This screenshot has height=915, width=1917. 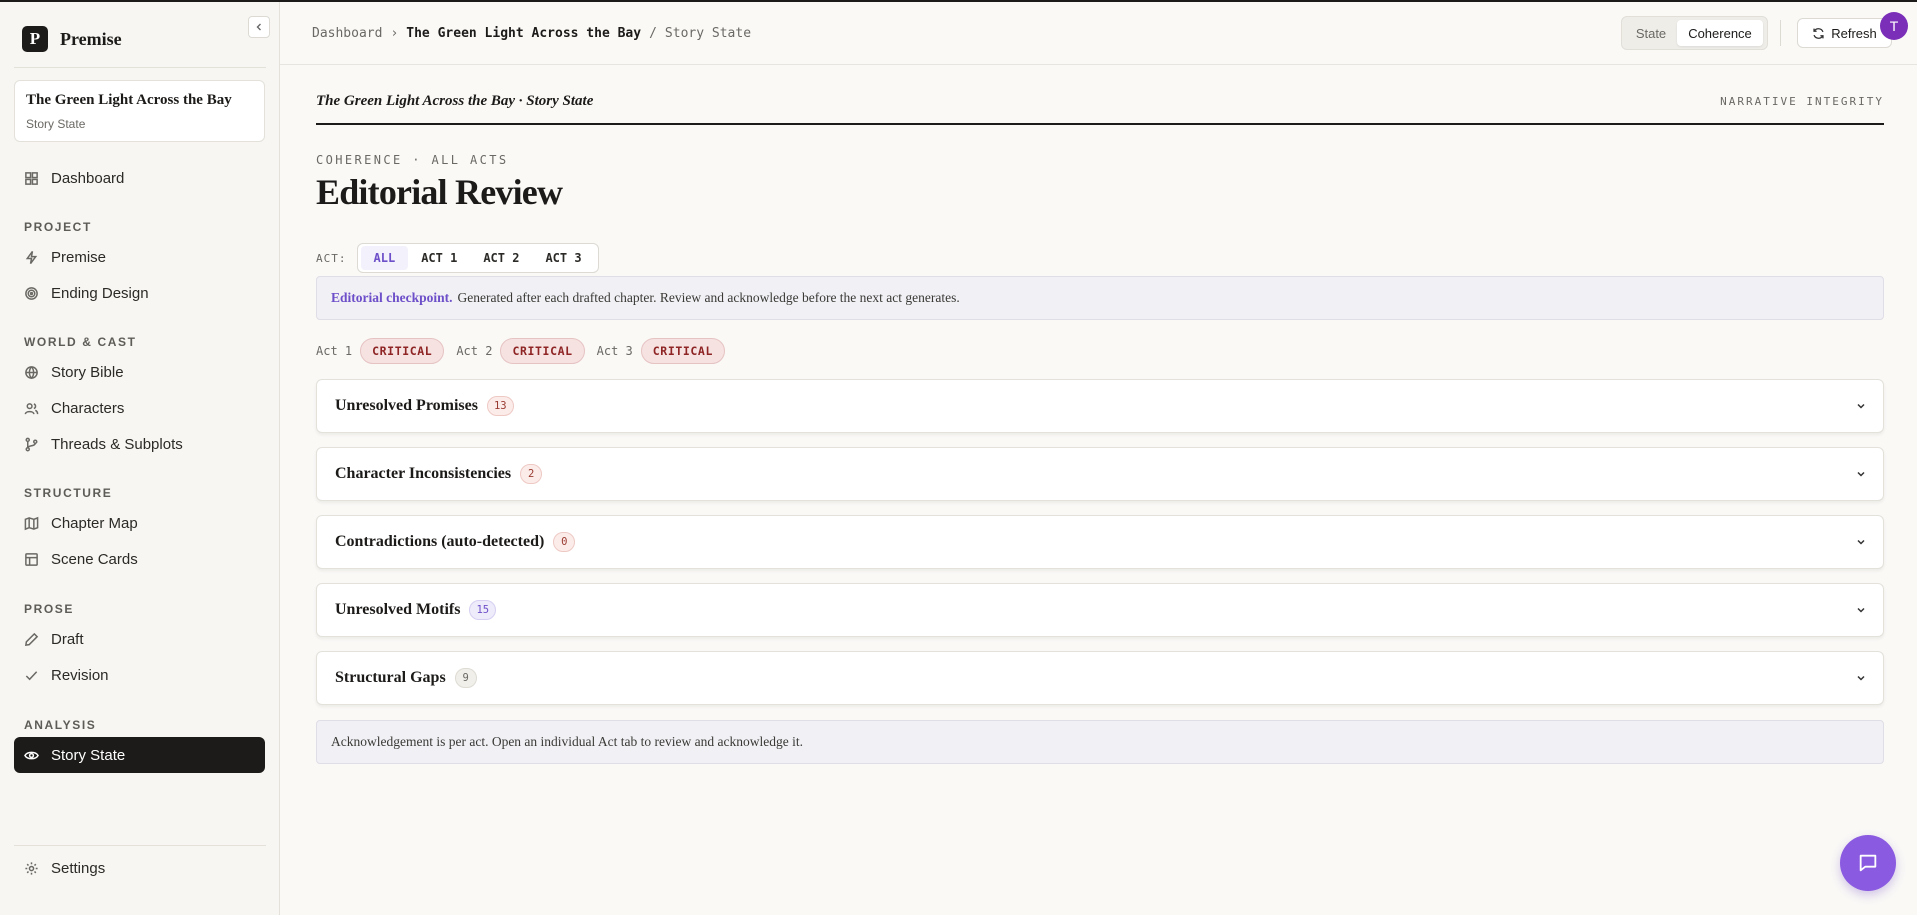 I want to click on sidebar-item-premise: Premise, so click(x=139, y=257).